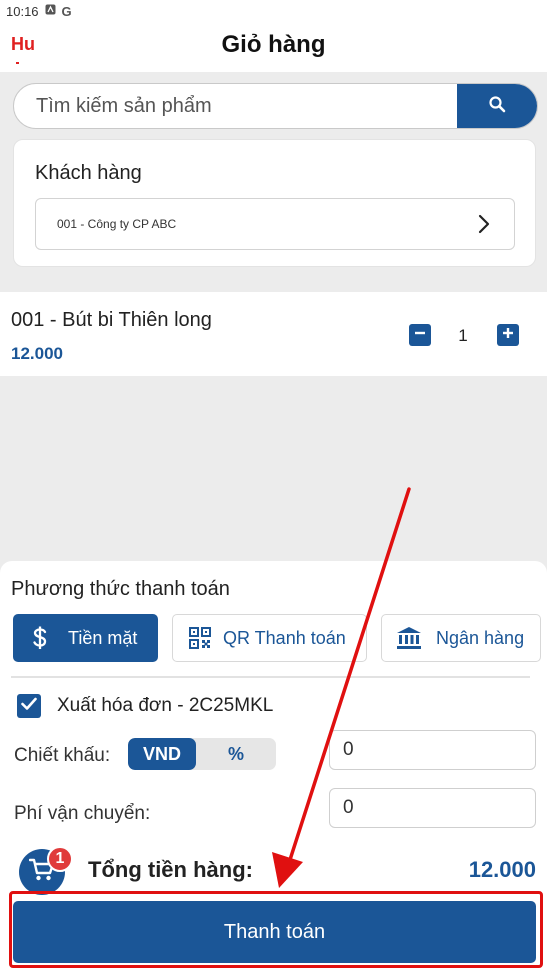  Describe the element at coordinates (432, 750) in the screenshot. I see `discount-input` at that location.